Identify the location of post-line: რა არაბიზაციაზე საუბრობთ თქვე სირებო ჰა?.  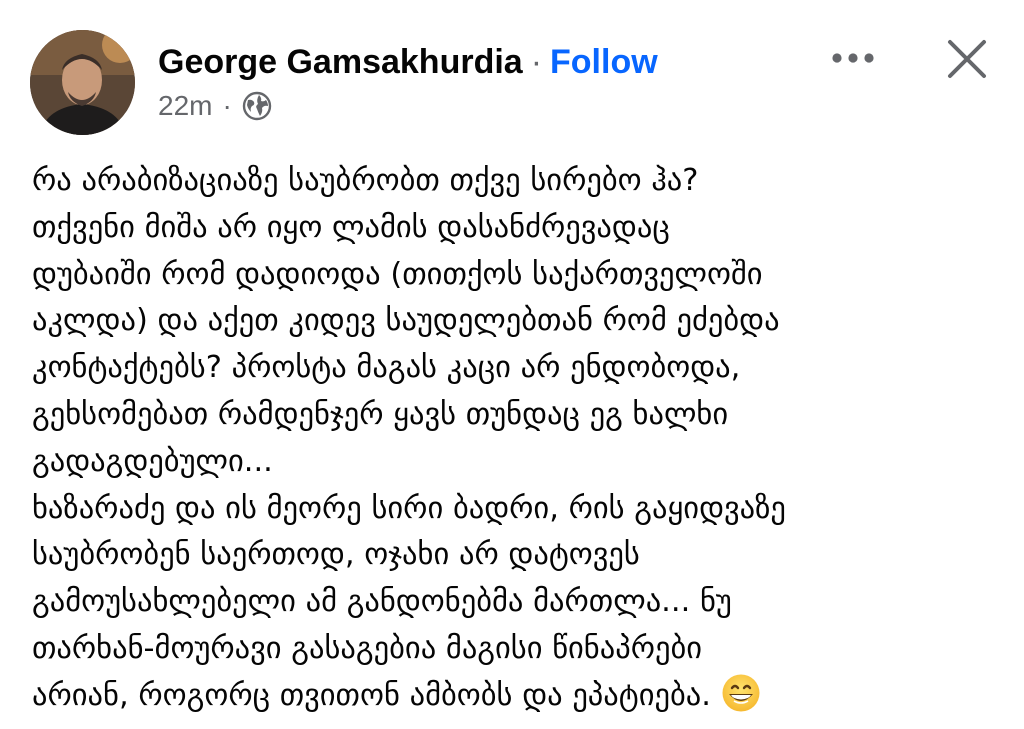
(365, 180).